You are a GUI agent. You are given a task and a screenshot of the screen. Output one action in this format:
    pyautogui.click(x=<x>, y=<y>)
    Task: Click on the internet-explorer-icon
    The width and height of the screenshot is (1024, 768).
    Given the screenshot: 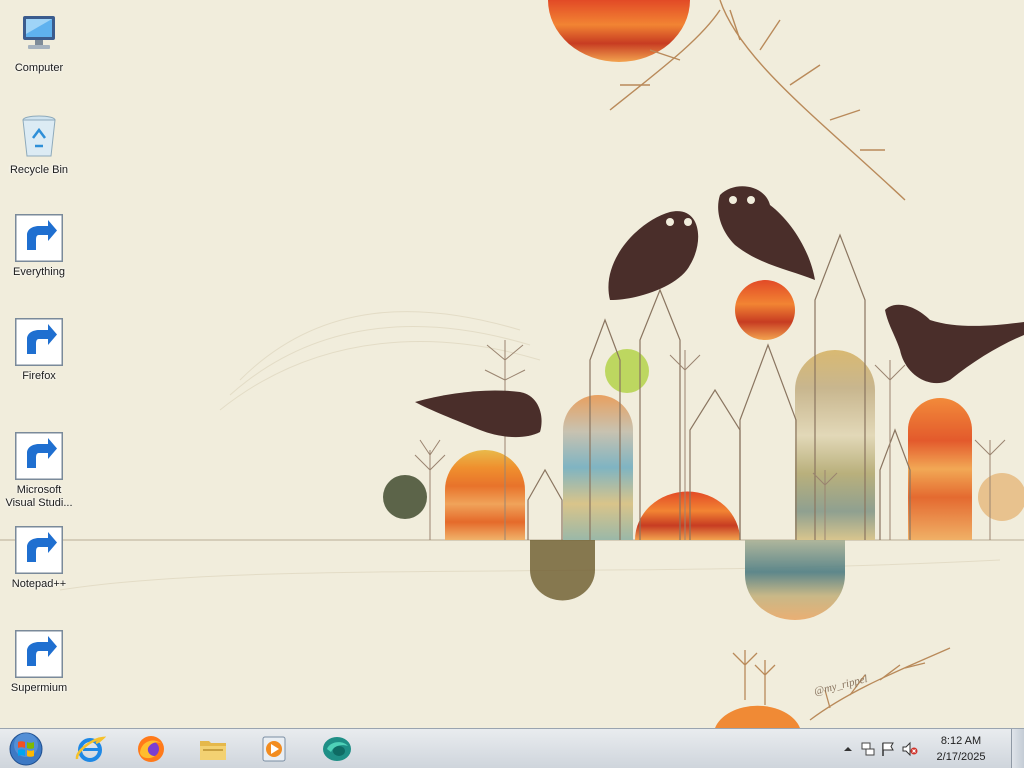 What is the action you would take?
    pyautogui.click(x=90, y=749)
    